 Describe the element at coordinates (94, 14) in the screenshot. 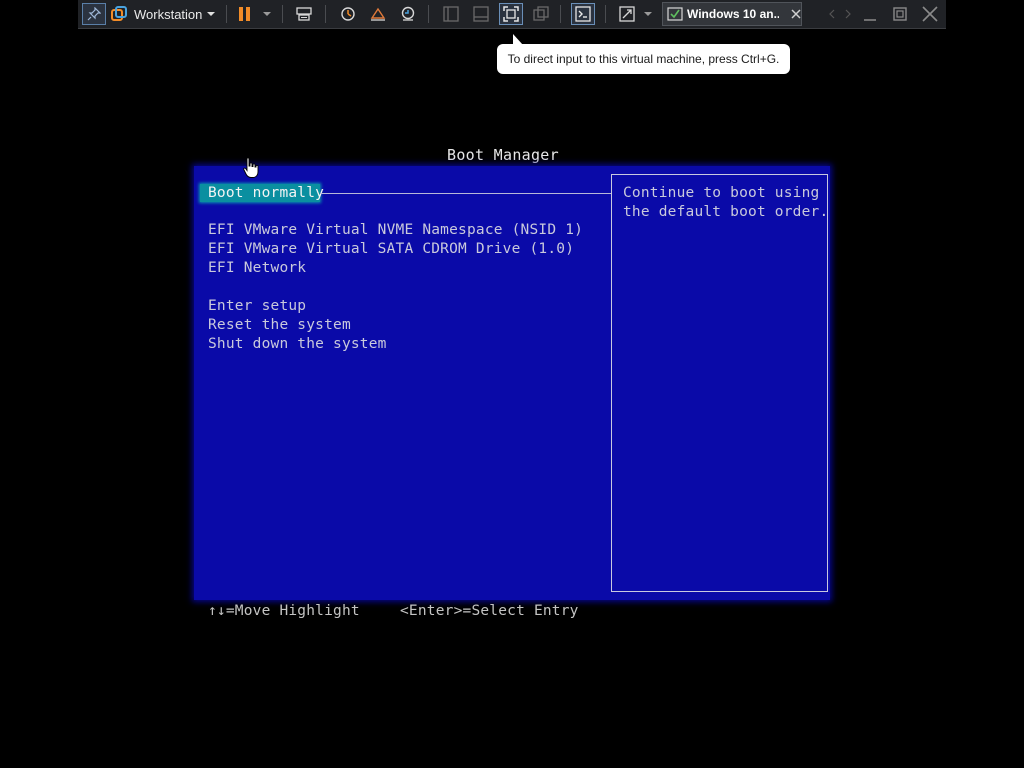

I see `pin-icon` at that location.